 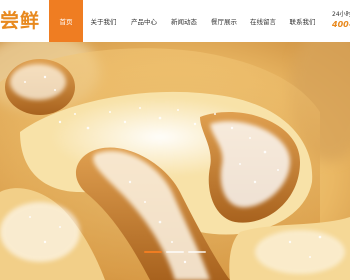 I want to click on nav-item-news: 新闻动态, so click(x=184, y=21).